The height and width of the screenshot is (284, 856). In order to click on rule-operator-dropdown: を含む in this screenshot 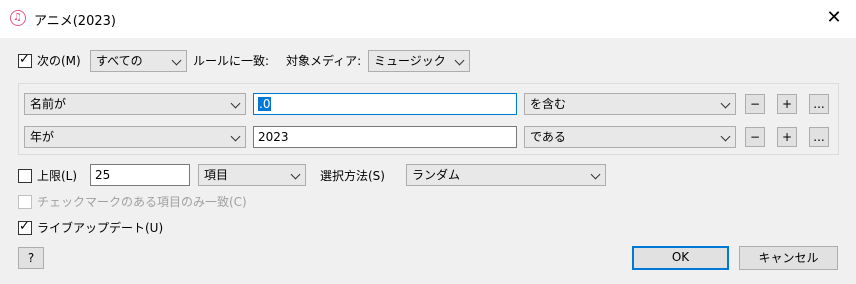, I will do `click(630, 104)`.